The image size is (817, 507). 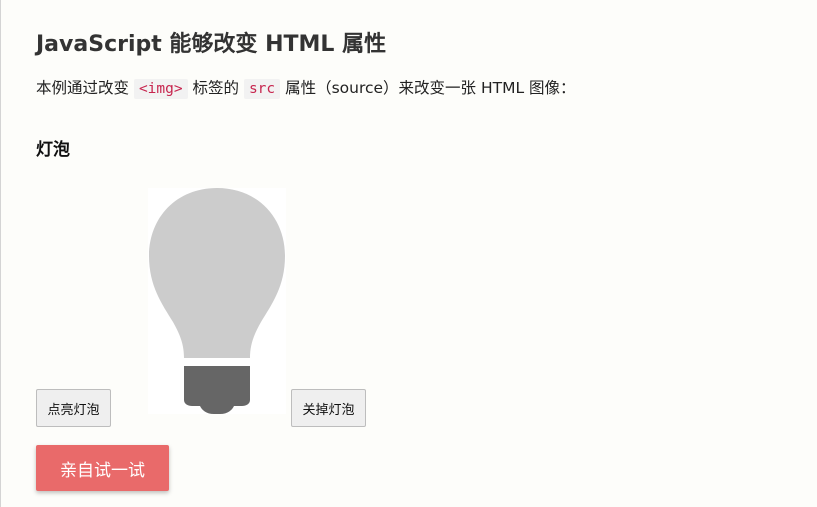 I want to click on page-title: JavaScript 能够改变 HTML 属性, so click(x=211, y=44).